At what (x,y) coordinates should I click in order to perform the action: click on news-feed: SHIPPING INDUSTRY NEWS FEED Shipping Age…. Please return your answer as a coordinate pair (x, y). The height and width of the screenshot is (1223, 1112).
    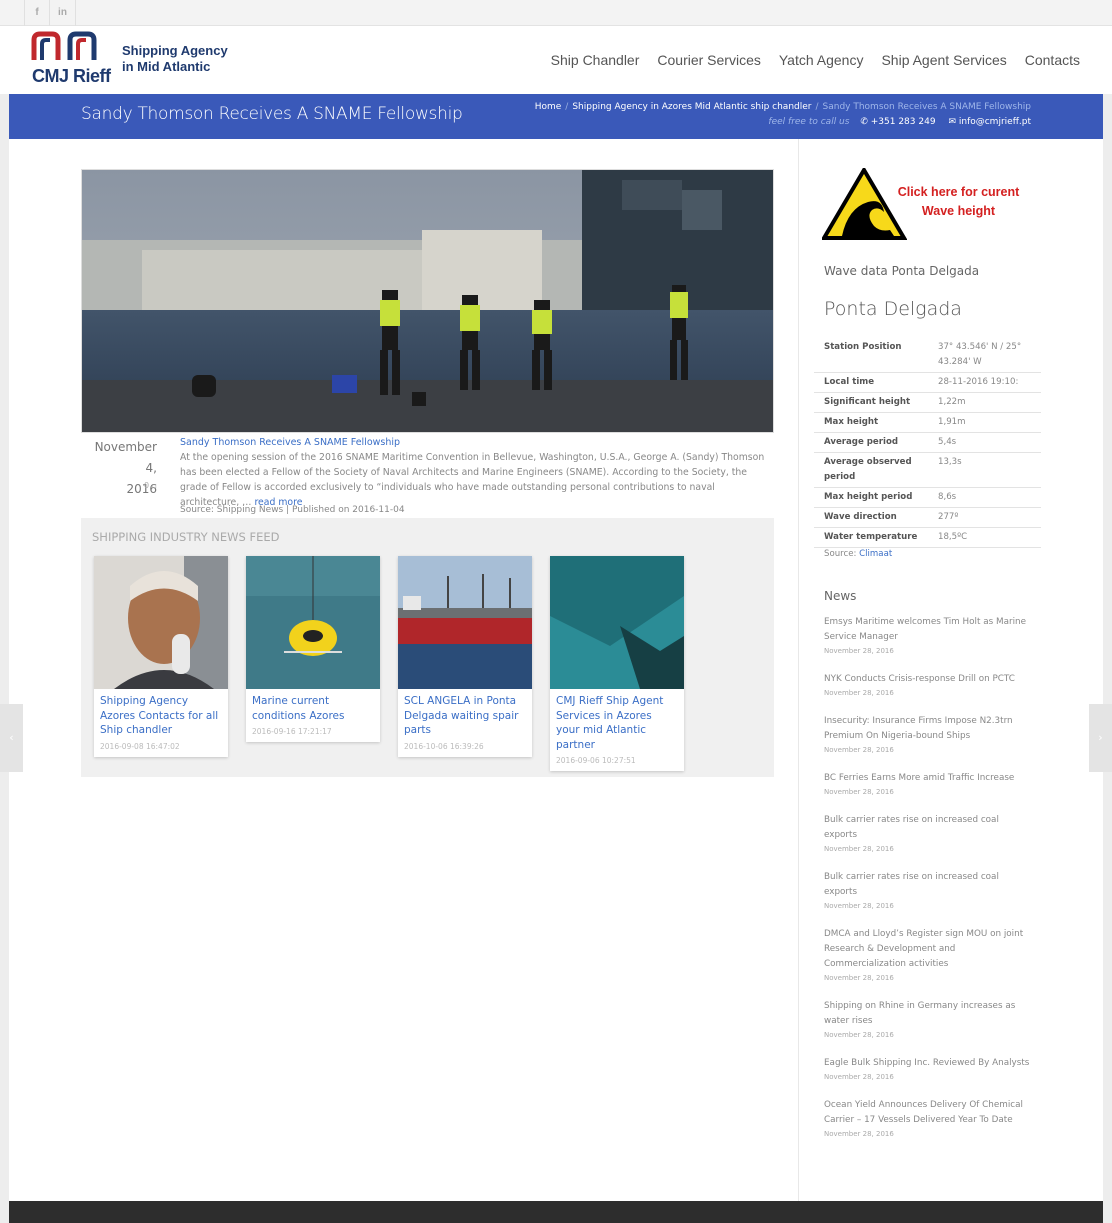
    Looking at the image, I should click on (427, 647).